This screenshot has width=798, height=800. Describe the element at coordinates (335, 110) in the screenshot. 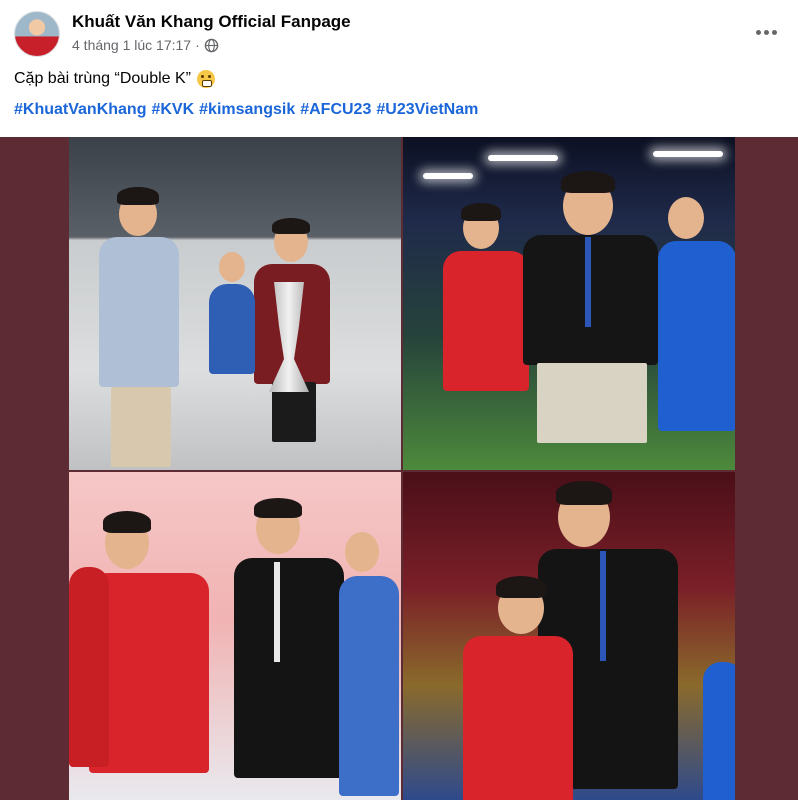

I see `hashtag-link: #AFCU23` at that location.